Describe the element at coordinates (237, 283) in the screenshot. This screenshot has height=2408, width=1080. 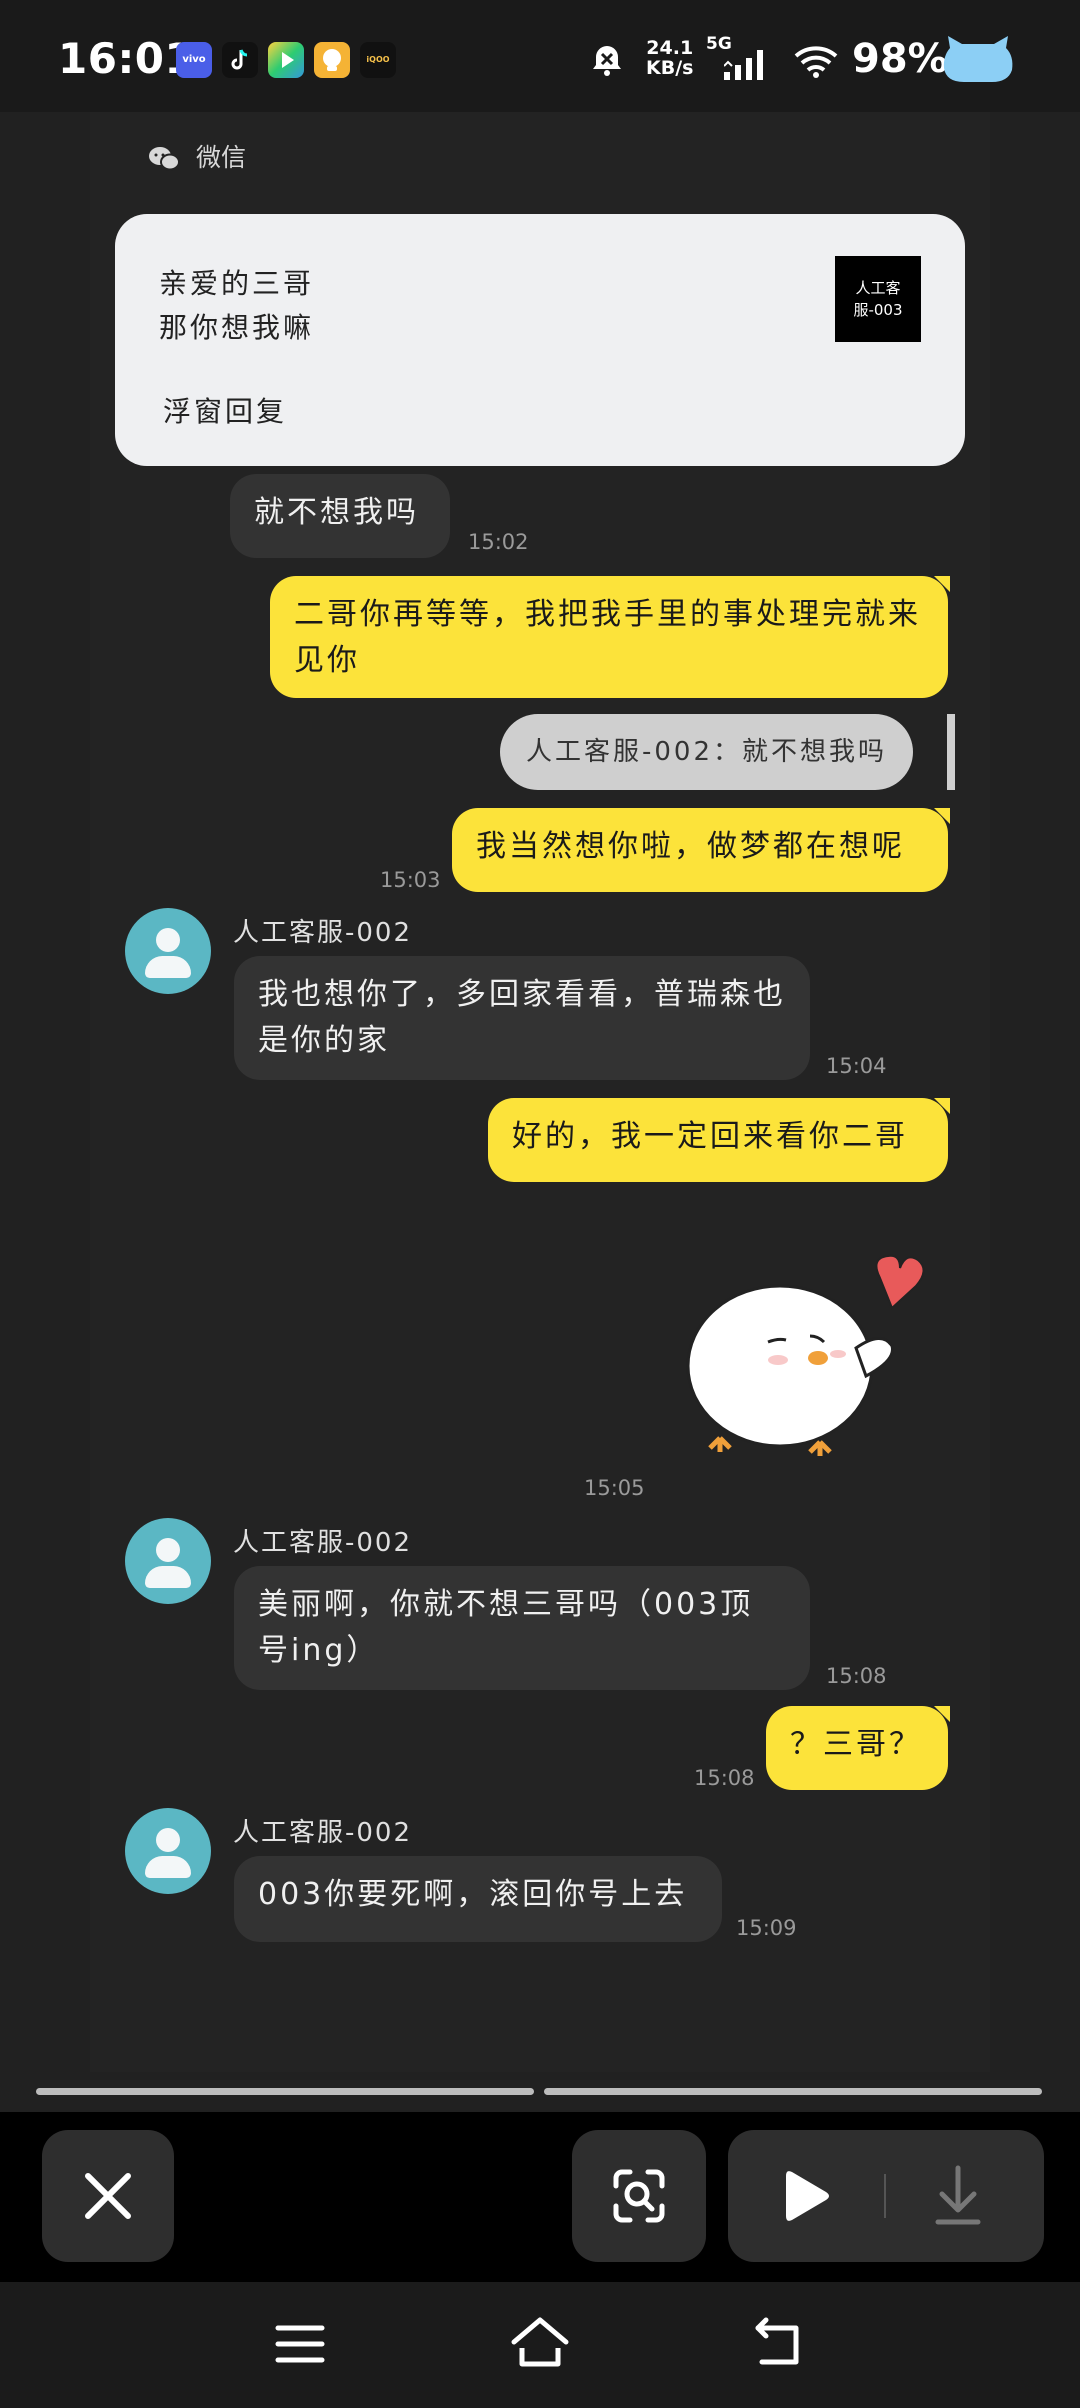
I see `notification-line-1: 亲爱的三哥` at that location.